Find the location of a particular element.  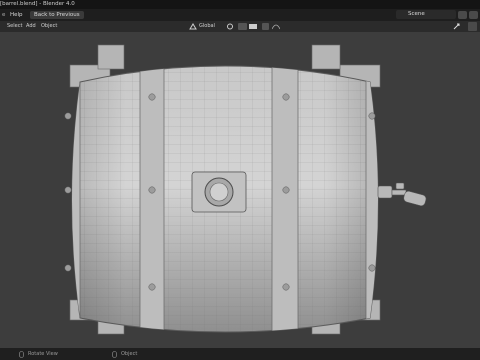

back-to-previous-button: Back to Previous is located at coordinates (57, 15).